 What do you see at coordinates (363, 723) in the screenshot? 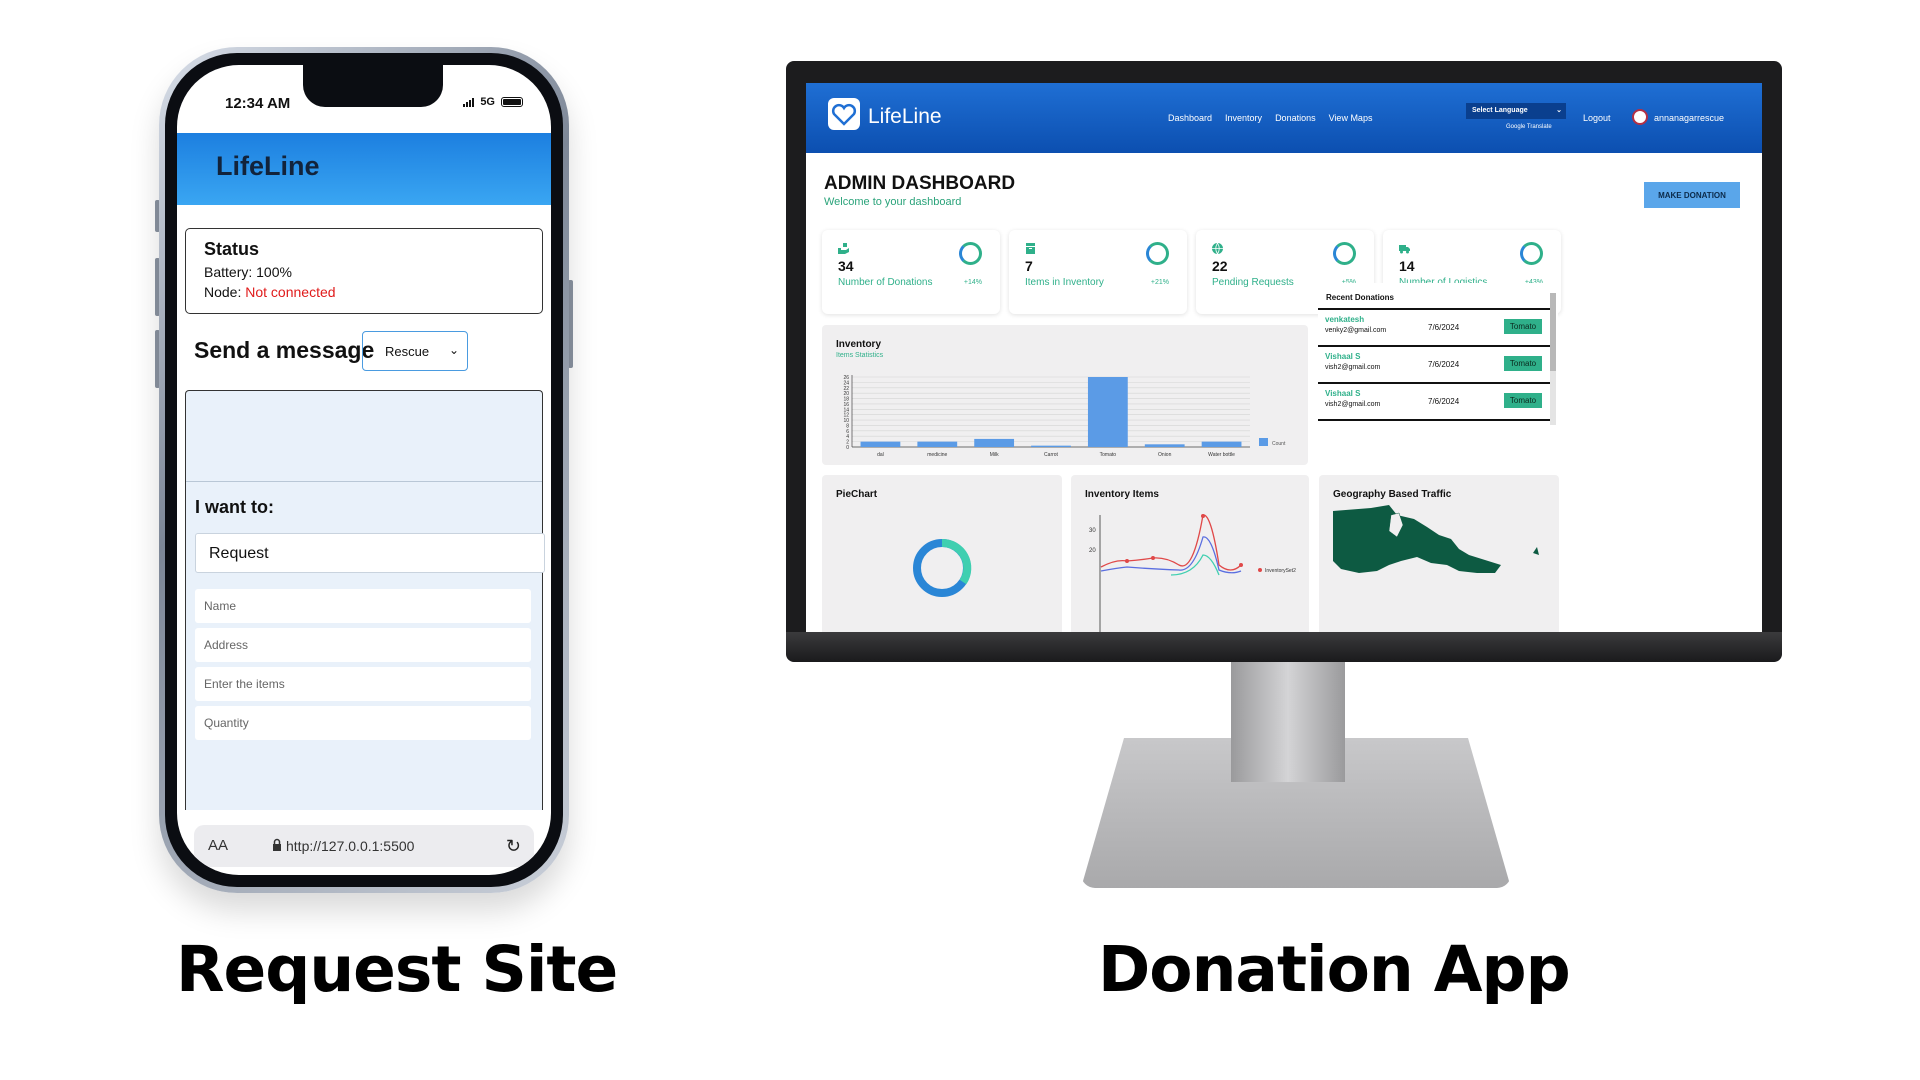
I see `quantity-input: Quantity` at bounding box center [363, 723].